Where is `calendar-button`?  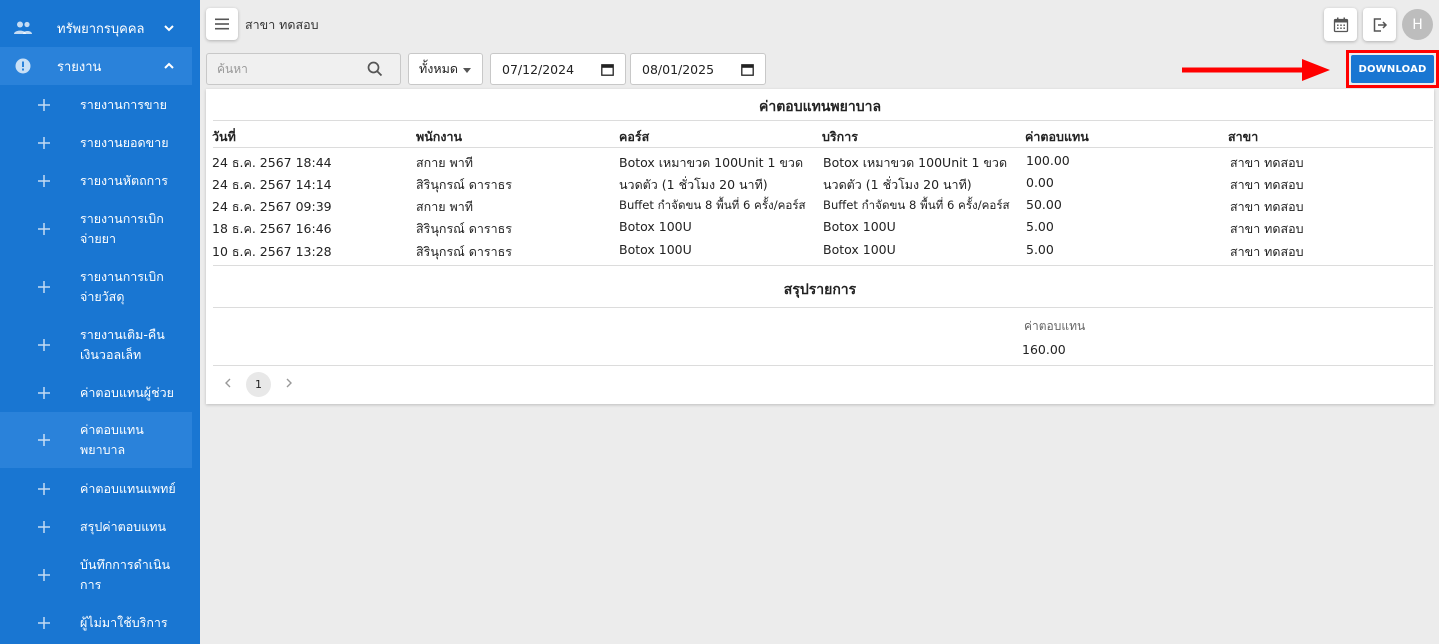 calendar-button is located at coordinates (1340, 24).